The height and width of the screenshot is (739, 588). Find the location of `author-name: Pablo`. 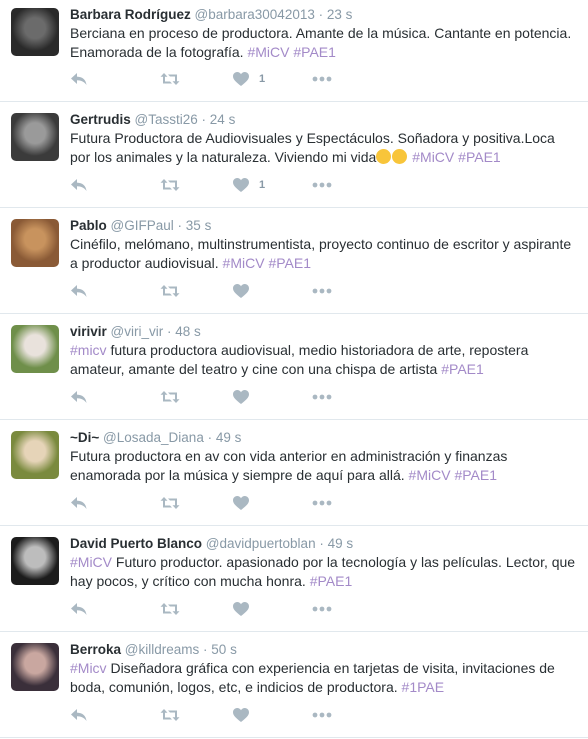

author-name: Pablo is located at coordinates (88, 225).